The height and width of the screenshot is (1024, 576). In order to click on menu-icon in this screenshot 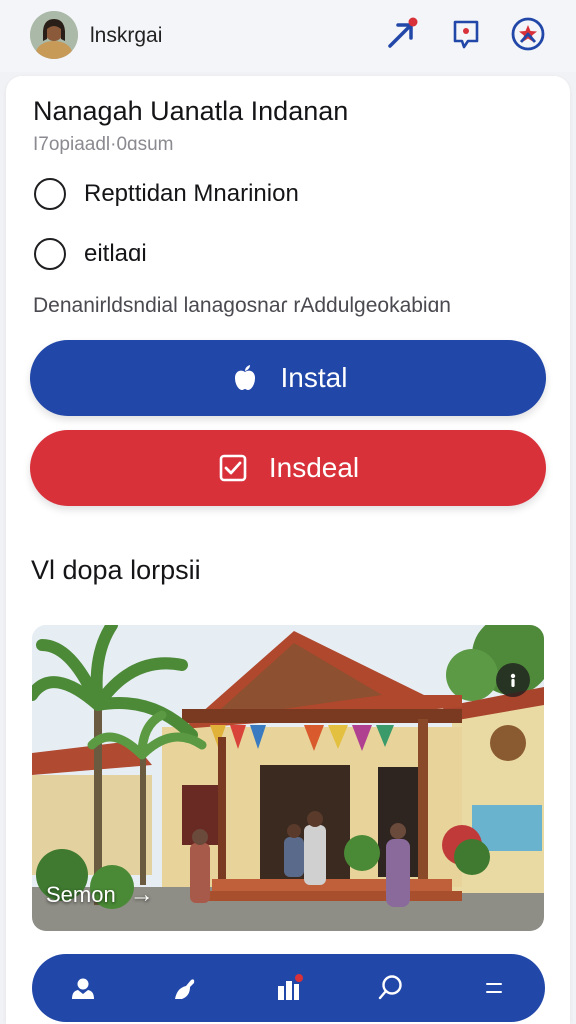, I will do `click(493, 988)`.